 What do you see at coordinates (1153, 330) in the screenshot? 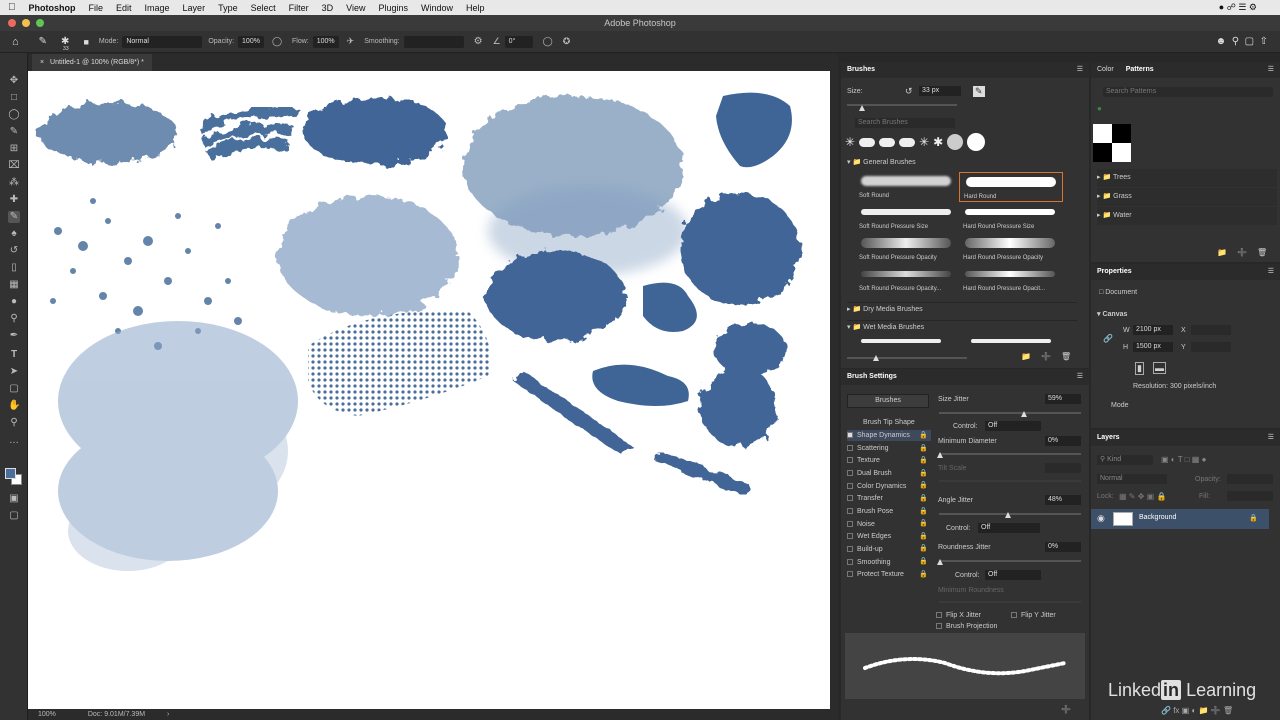
I see `width-input: 2100 px` at bounding box center [1153, 330].